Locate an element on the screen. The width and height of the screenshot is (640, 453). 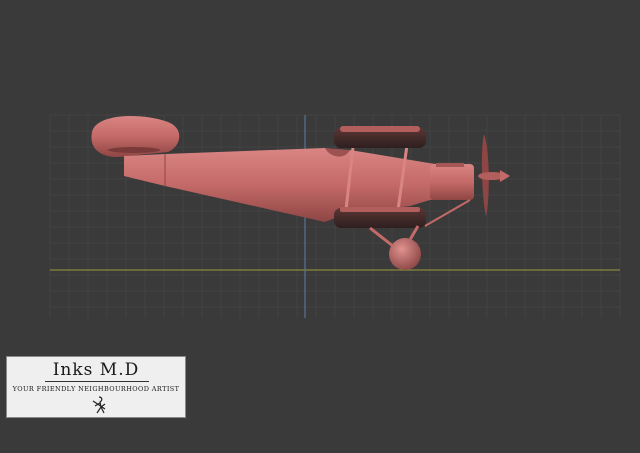
lower-wing-edge is located at coordinates (380, 209).